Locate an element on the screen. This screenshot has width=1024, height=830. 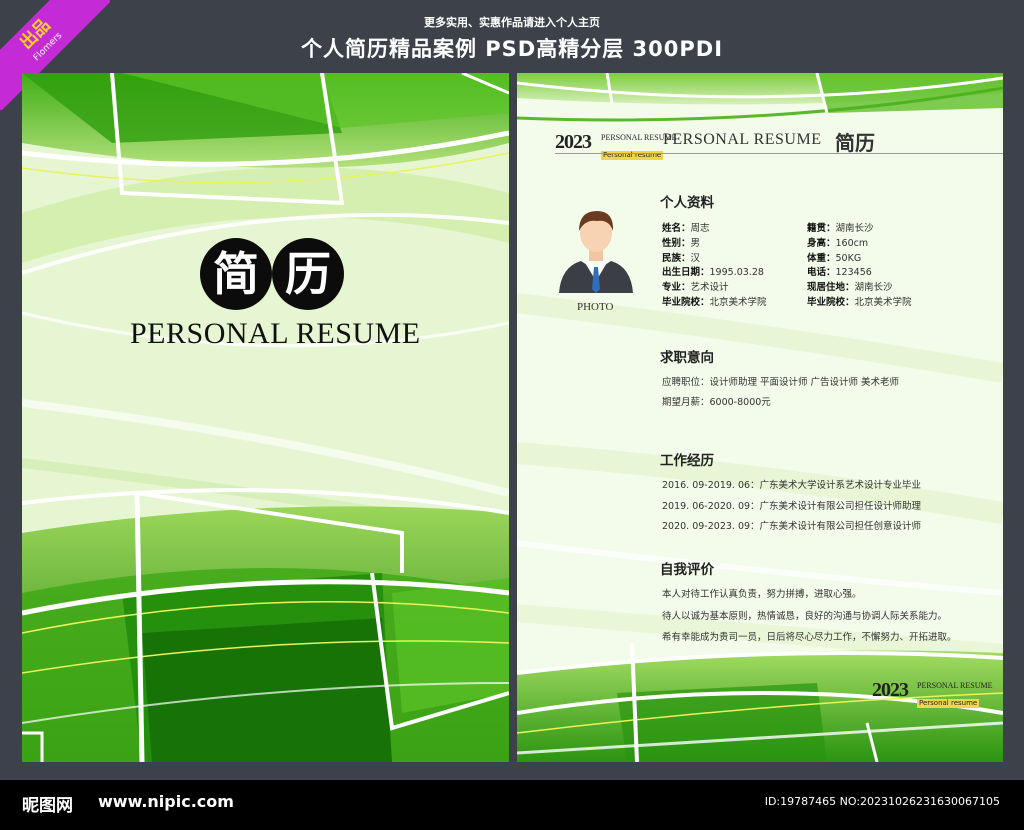
resume-title-en: PERSONAL RESUME is located at coordinates (742, 139).